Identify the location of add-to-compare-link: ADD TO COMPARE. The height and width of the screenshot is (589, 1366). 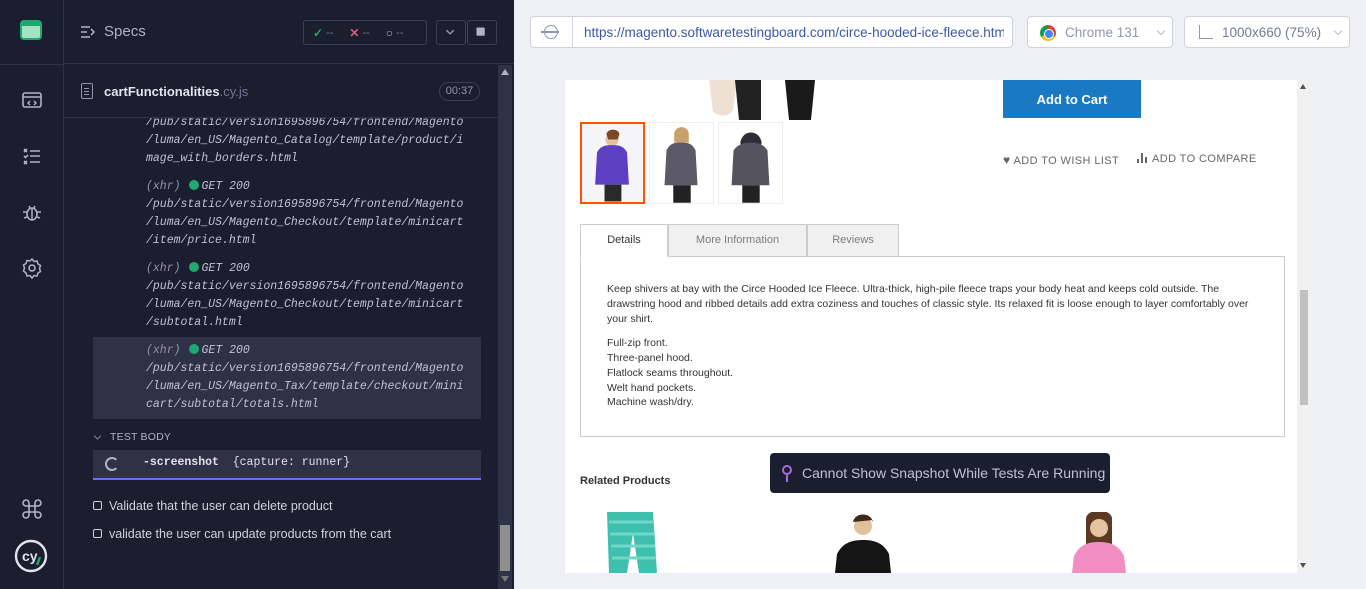
(1197, 159).